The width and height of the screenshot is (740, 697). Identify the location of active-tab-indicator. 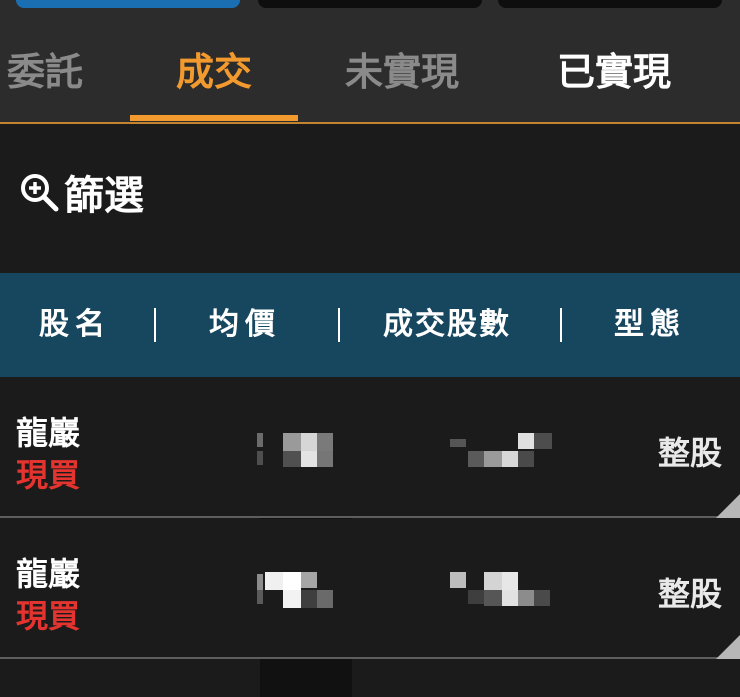
(214, 118).